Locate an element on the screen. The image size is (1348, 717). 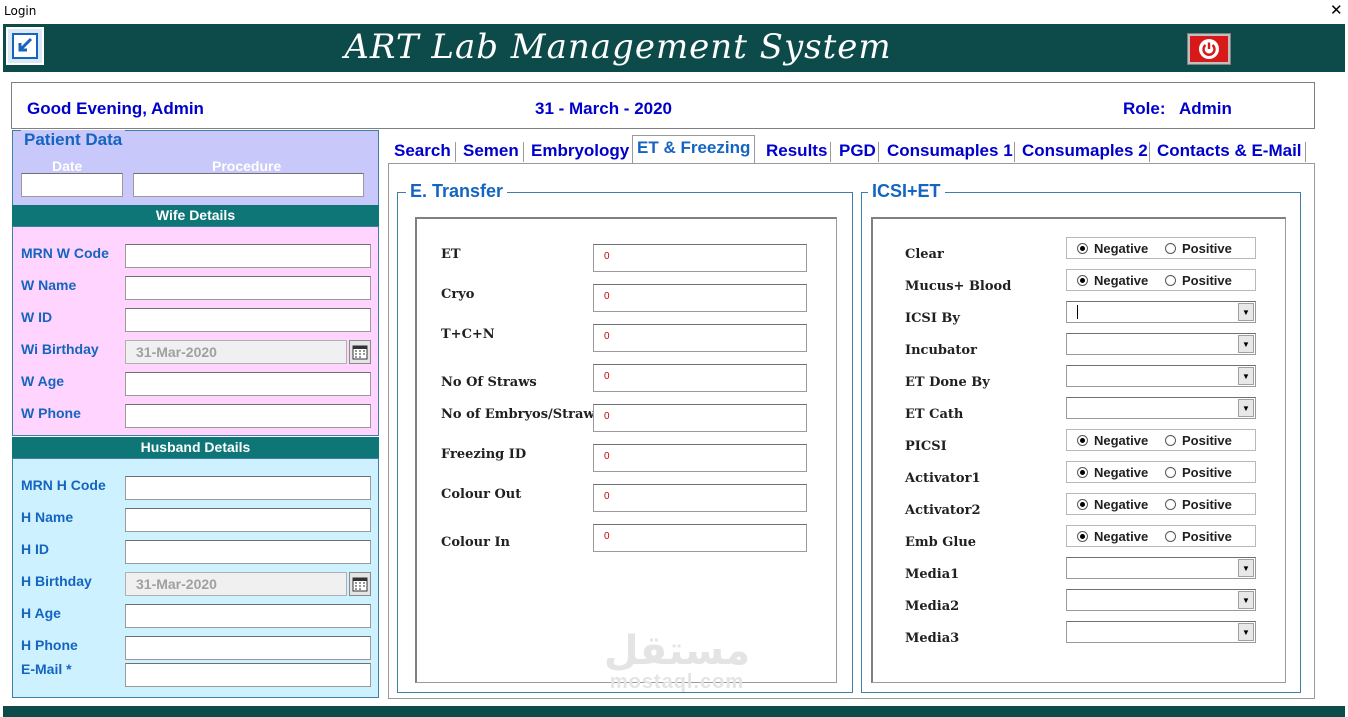
radio-selected-icon is located at coordinates (1082, 248).